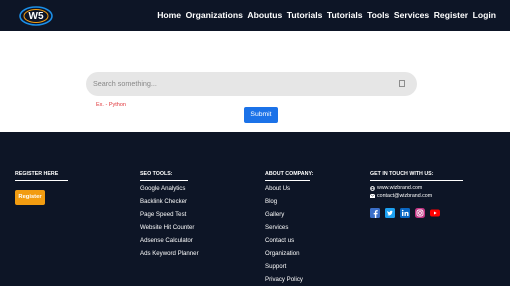  I want to click on submit-button: Submit, so click(261, 115).